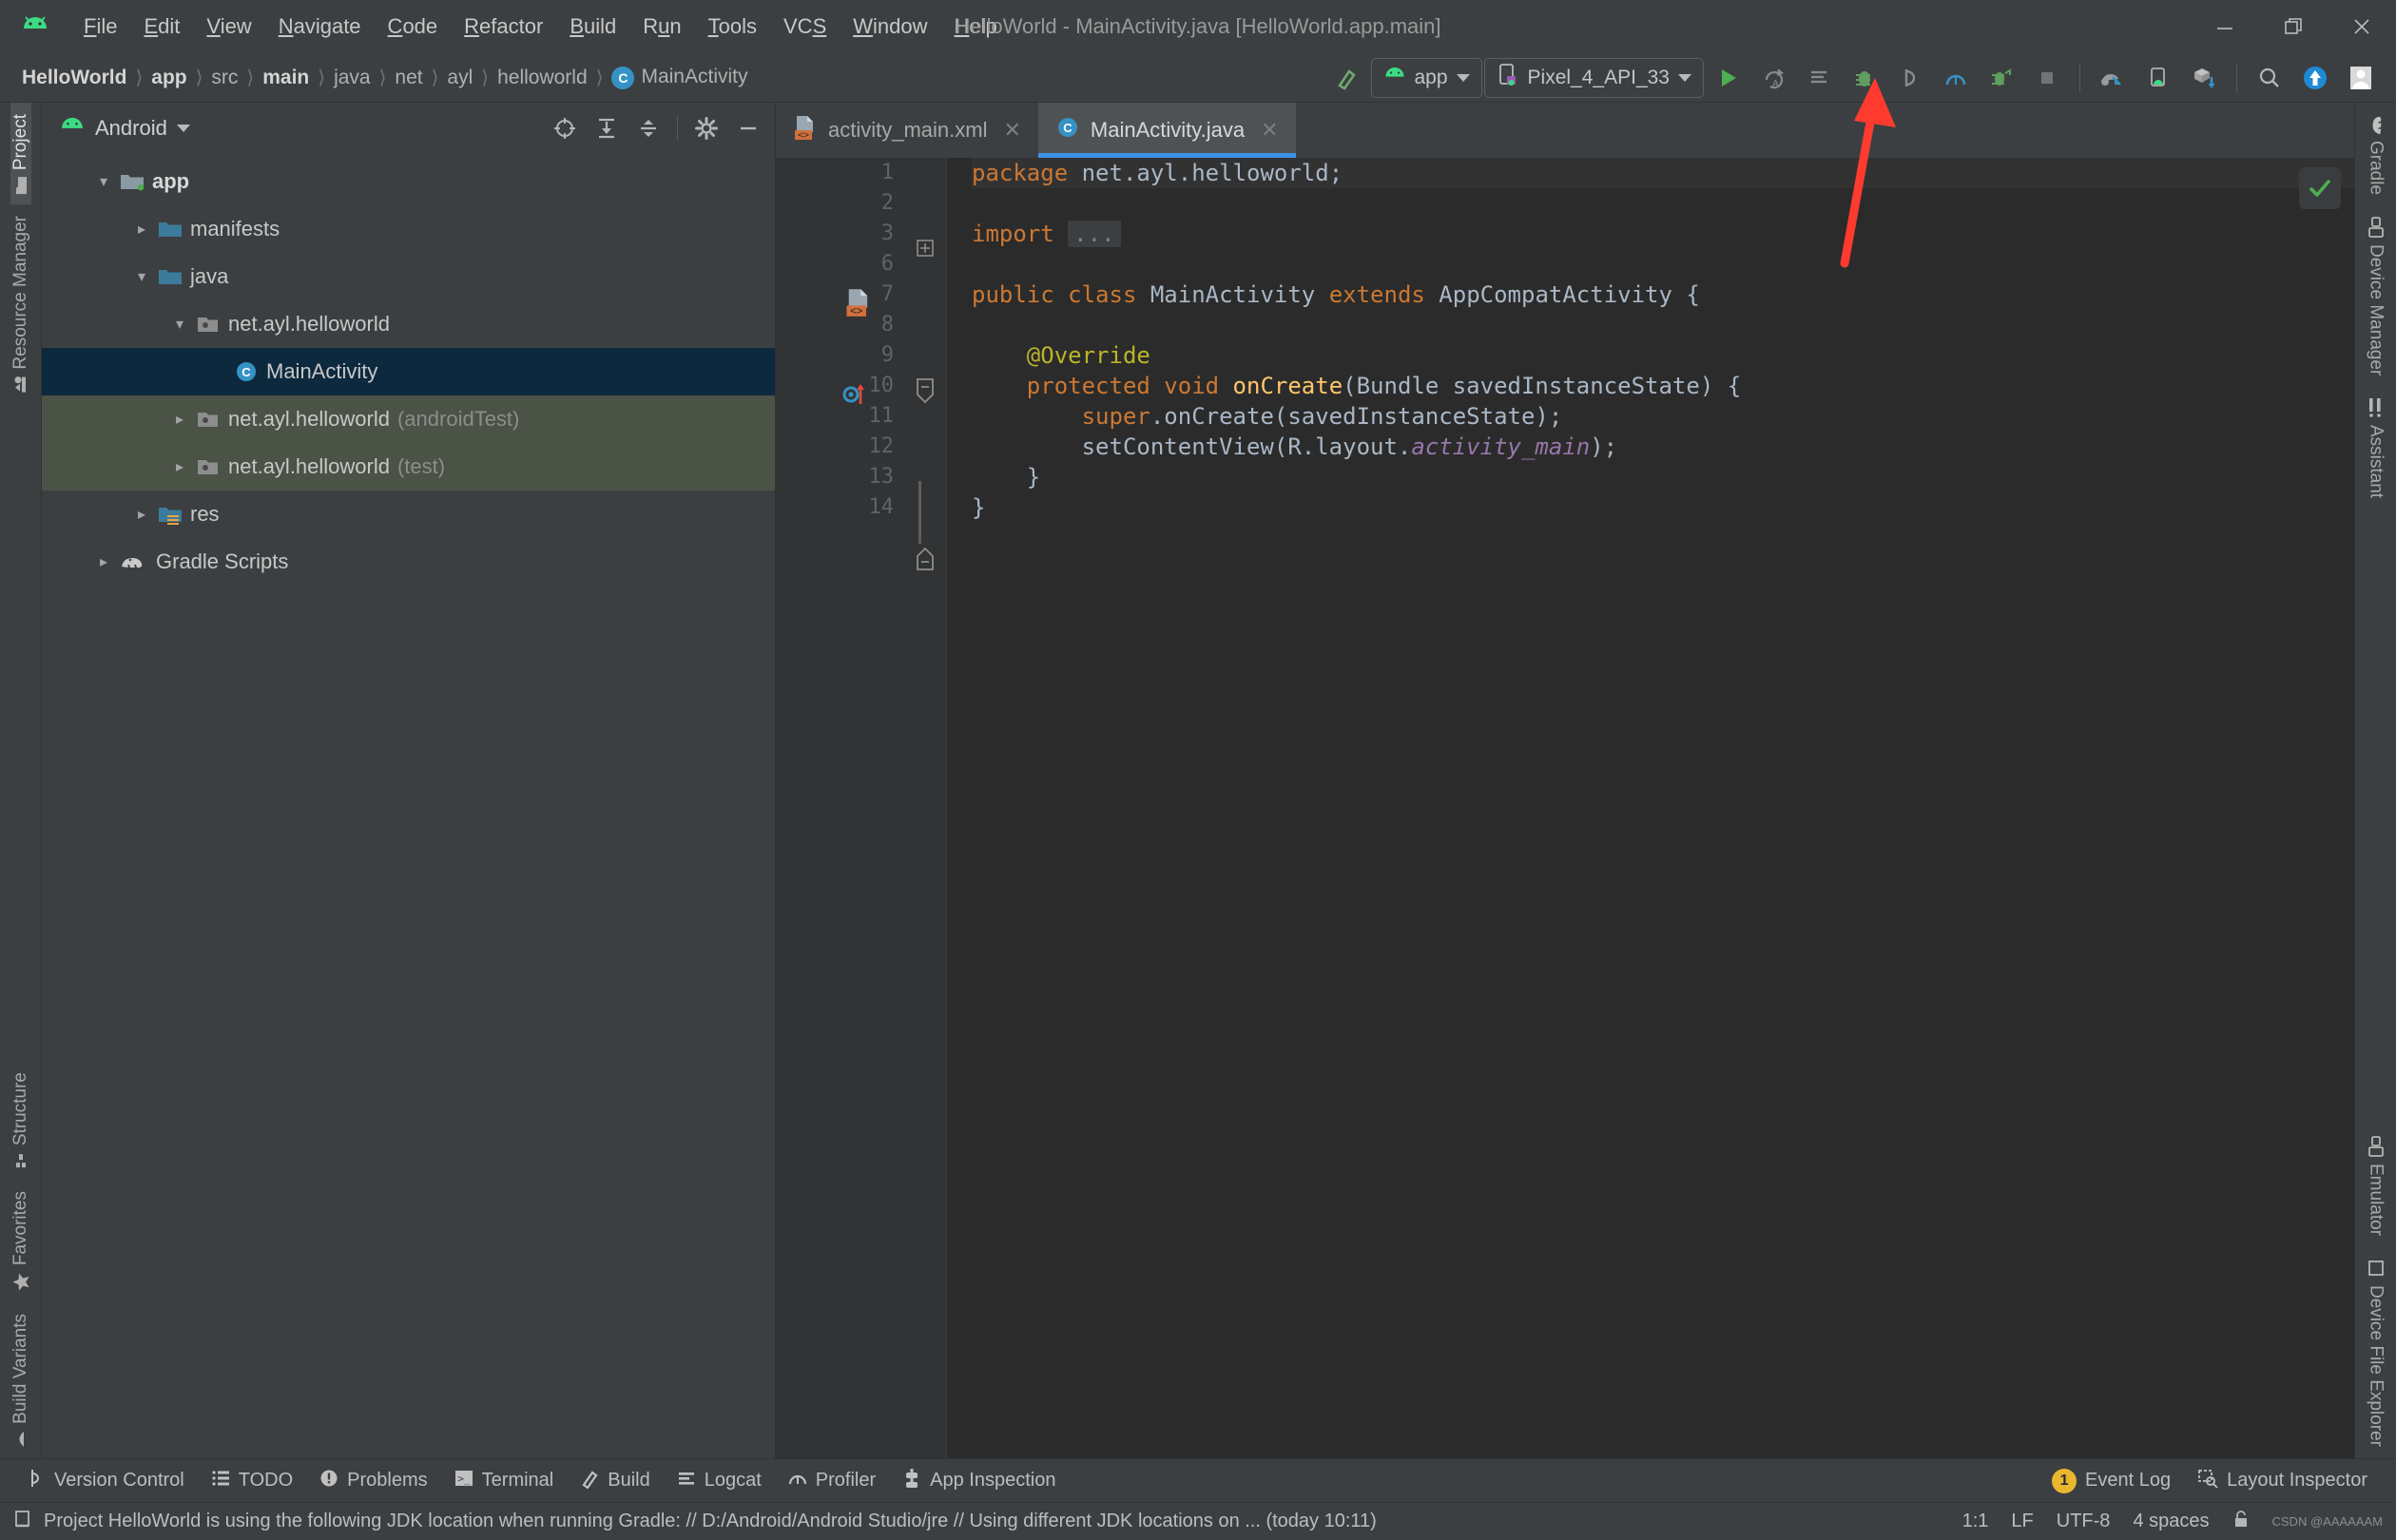  I want to click on sidebar-item-assistant: Assistant, so click(2376, 448).